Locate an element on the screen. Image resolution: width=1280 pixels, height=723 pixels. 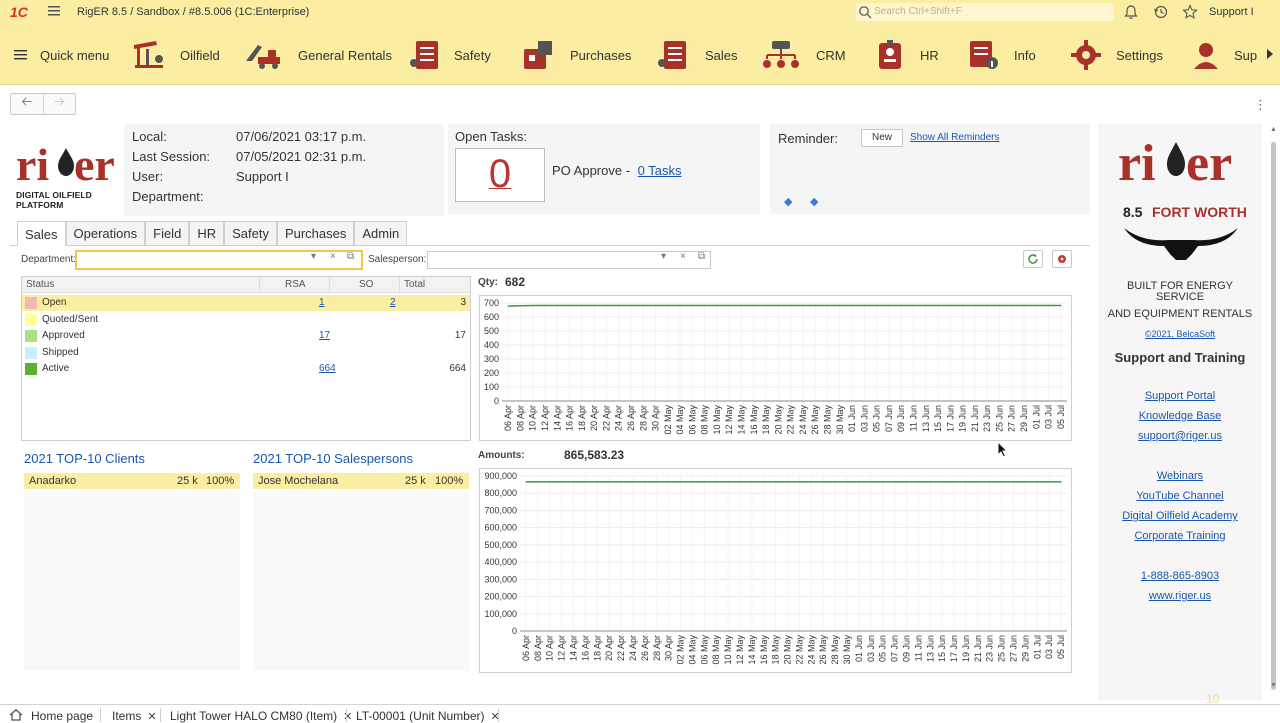
corporate-training-link: Corporate Training is located at coordinates (1180, 536).